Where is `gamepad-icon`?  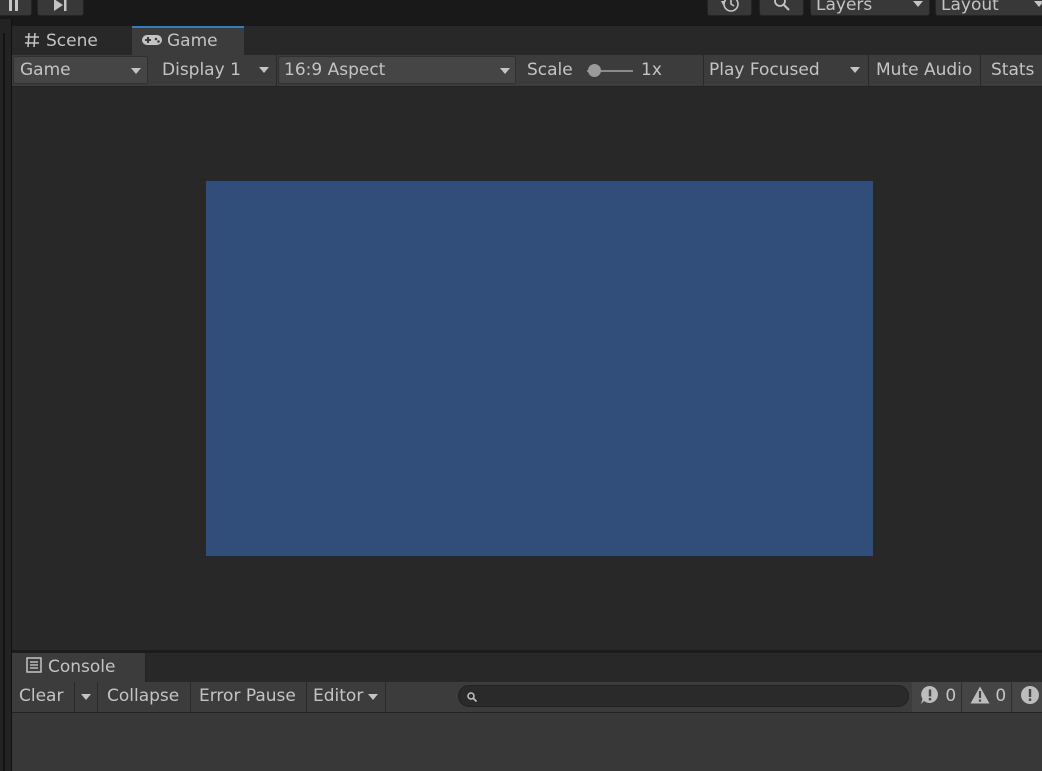 gamepad-icon is located at coordinates (154, 41).